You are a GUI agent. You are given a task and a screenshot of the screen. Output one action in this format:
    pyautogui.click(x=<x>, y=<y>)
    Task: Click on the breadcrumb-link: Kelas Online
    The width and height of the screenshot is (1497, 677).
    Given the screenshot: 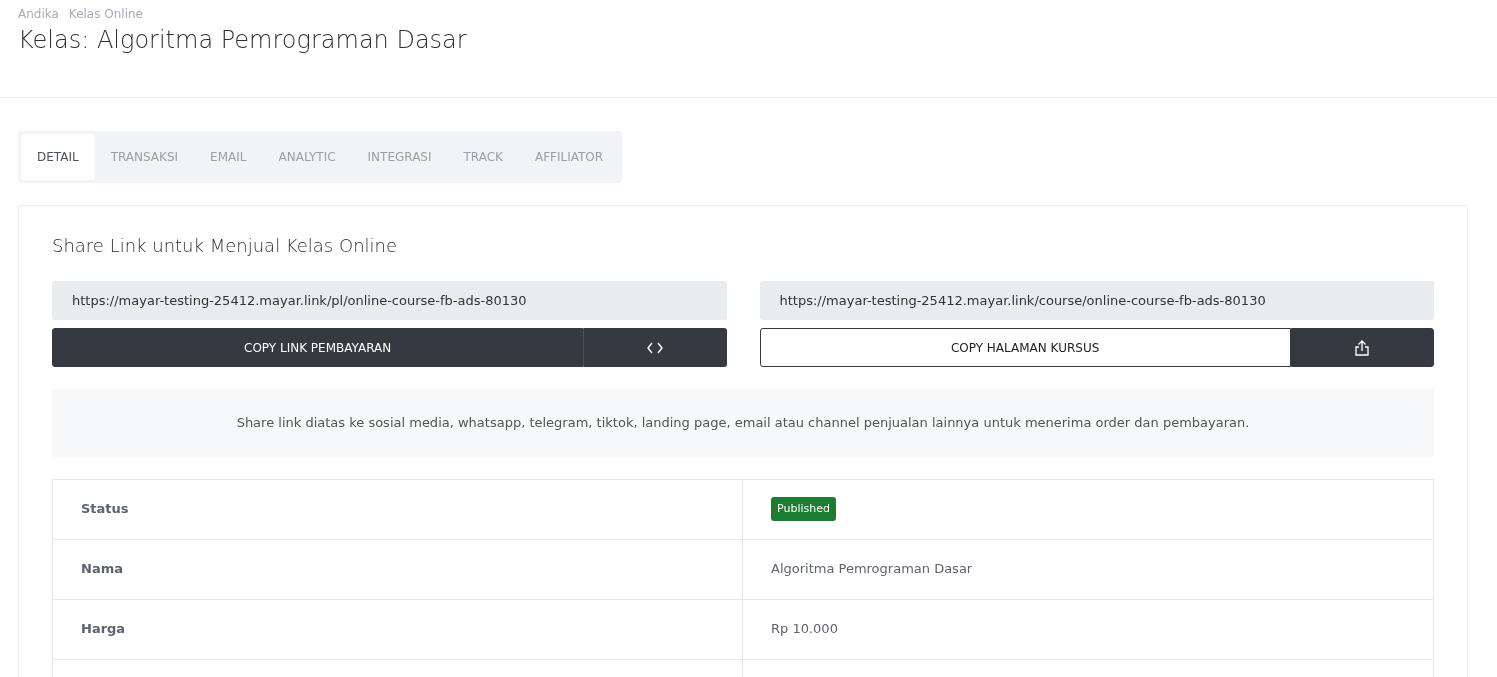 What is the action you would take?
    pyautogui.click(x=105, y=14)
    